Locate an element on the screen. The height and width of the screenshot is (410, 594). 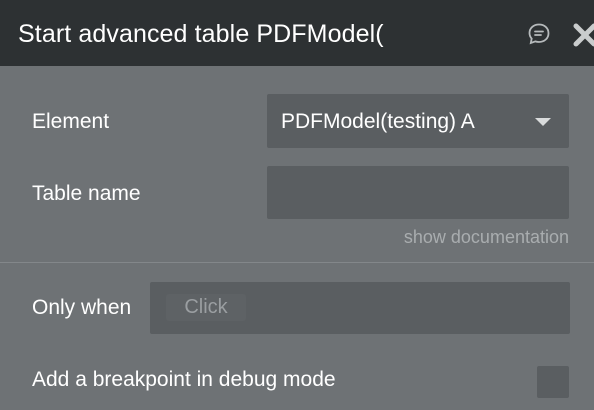
element-dropdown: PDFModel(testing) A is located at coordinates (418, 121).